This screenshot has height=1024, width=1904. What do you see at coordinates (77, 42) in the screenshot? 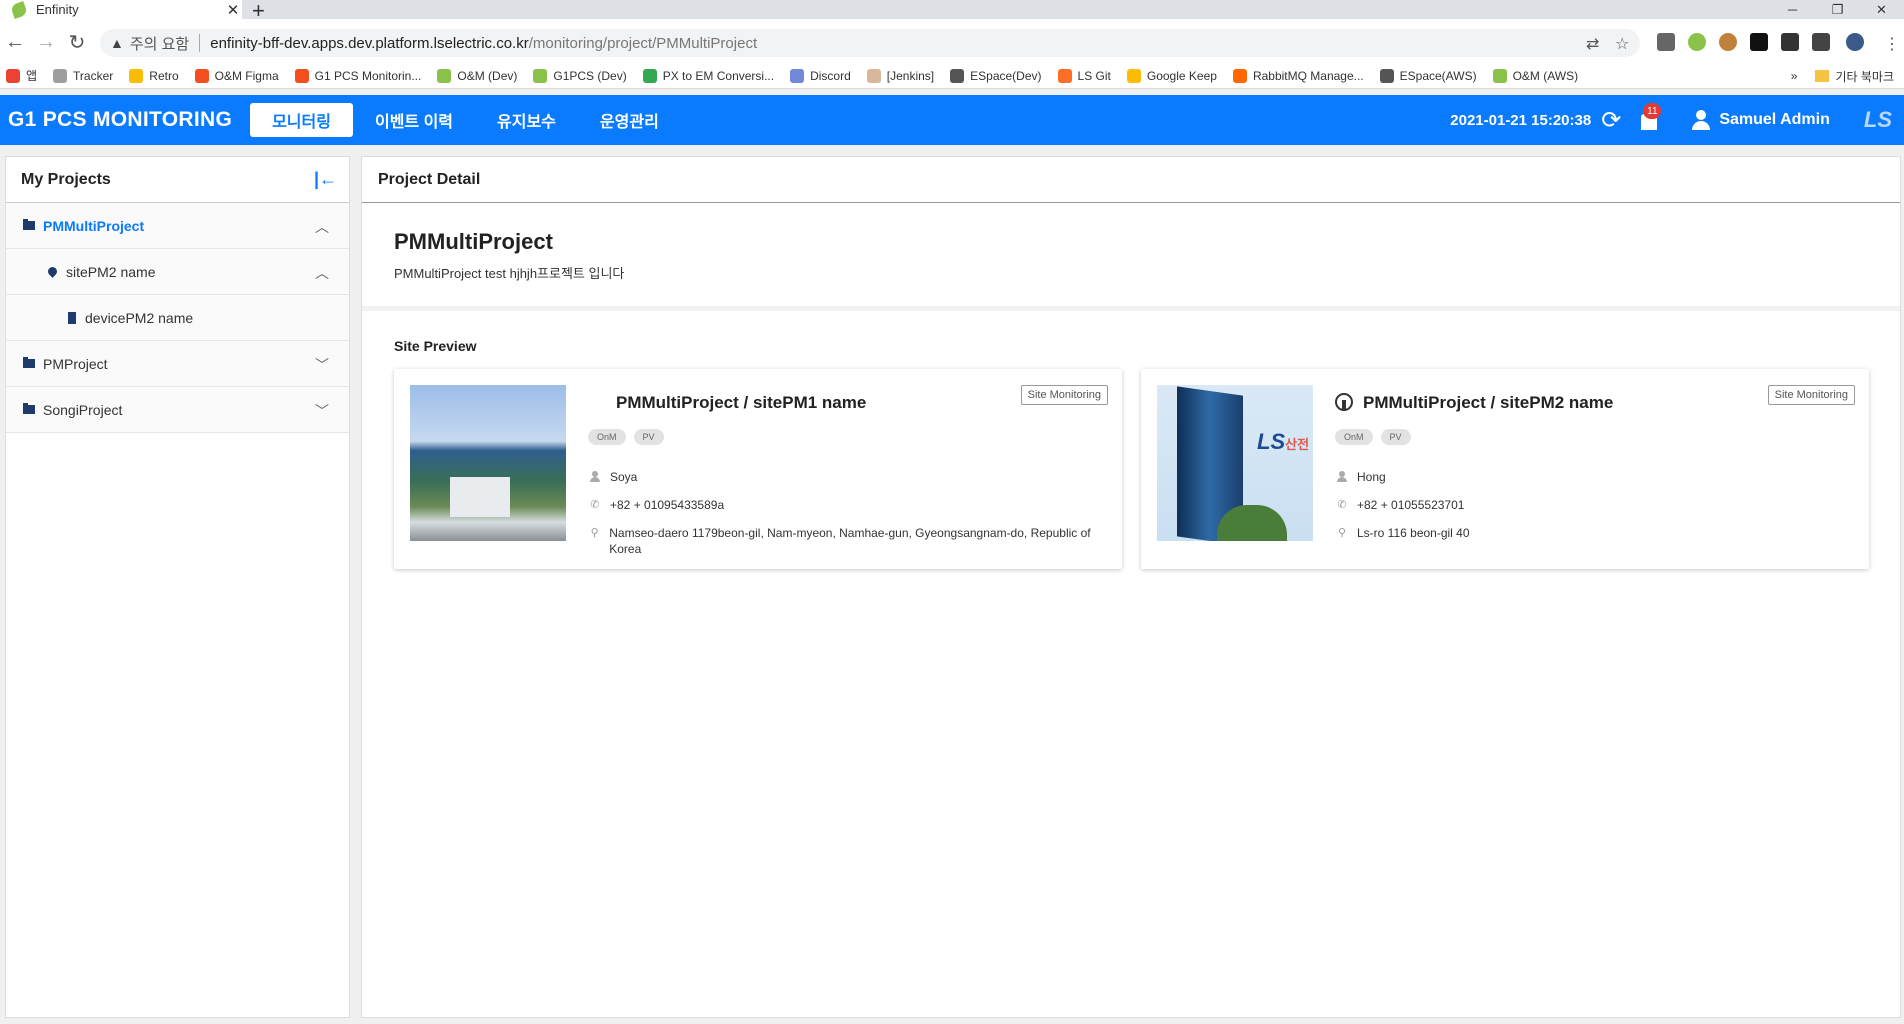
I see `reload-icon: ↻` at bounding box center [77, 42].